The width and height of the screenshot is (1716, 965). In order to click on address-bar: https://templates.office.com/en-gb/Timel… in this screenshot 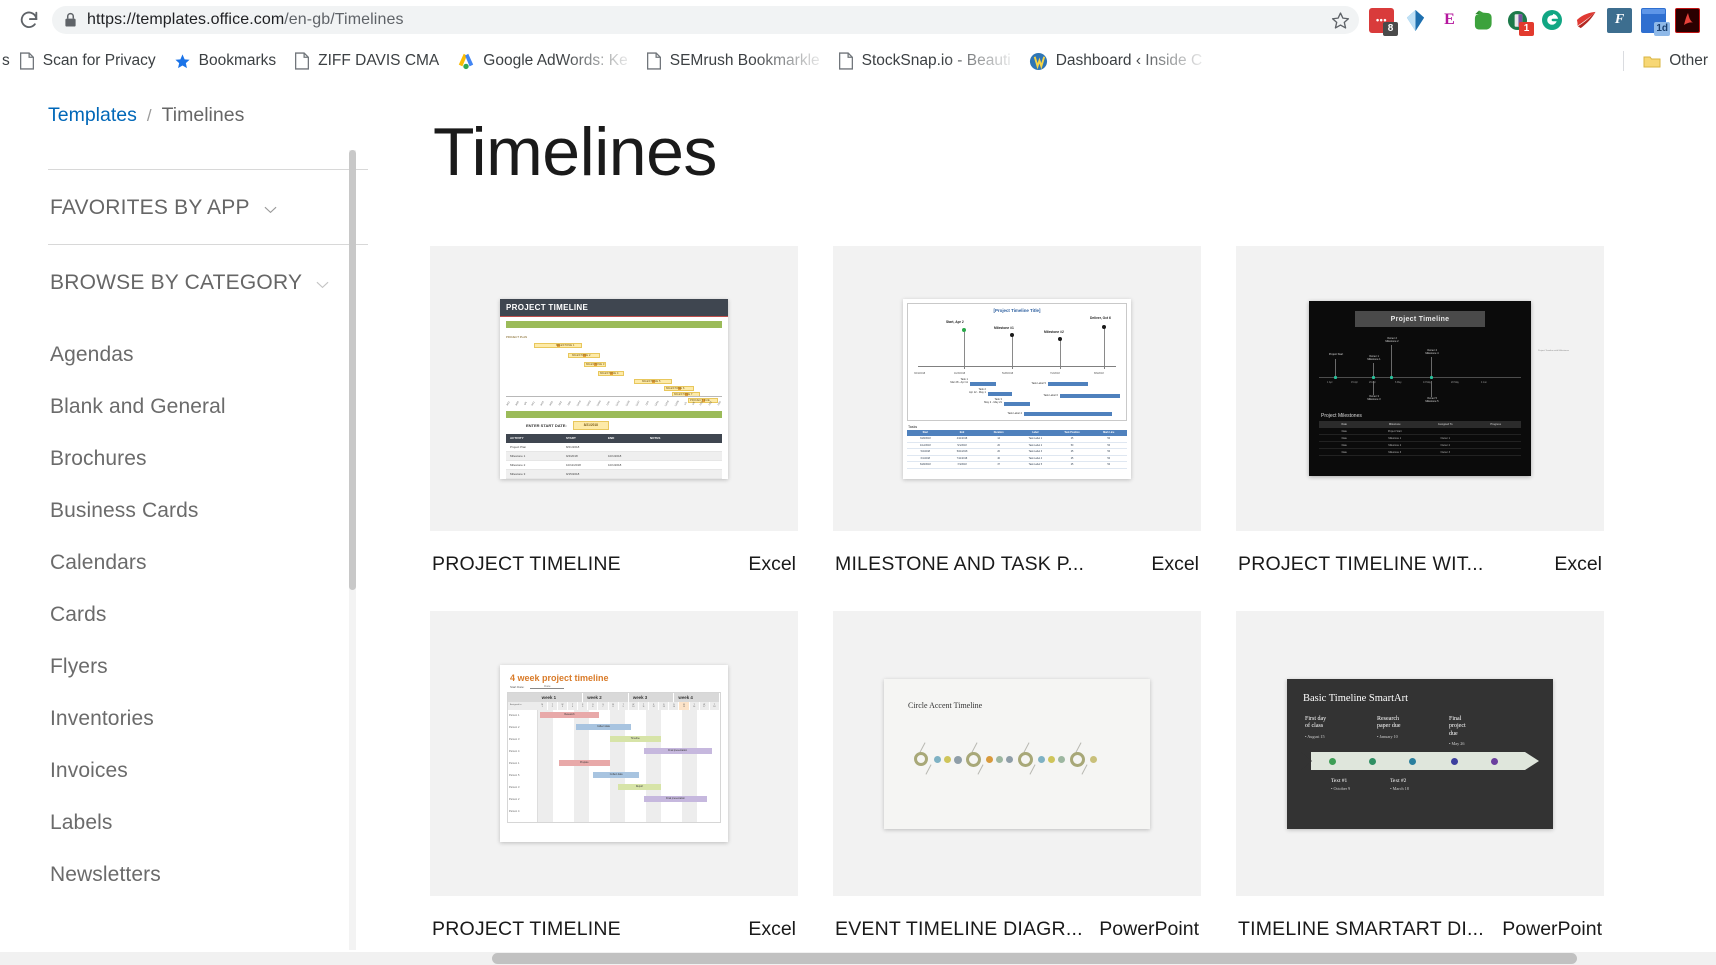, I will do `click(705, 20)`.